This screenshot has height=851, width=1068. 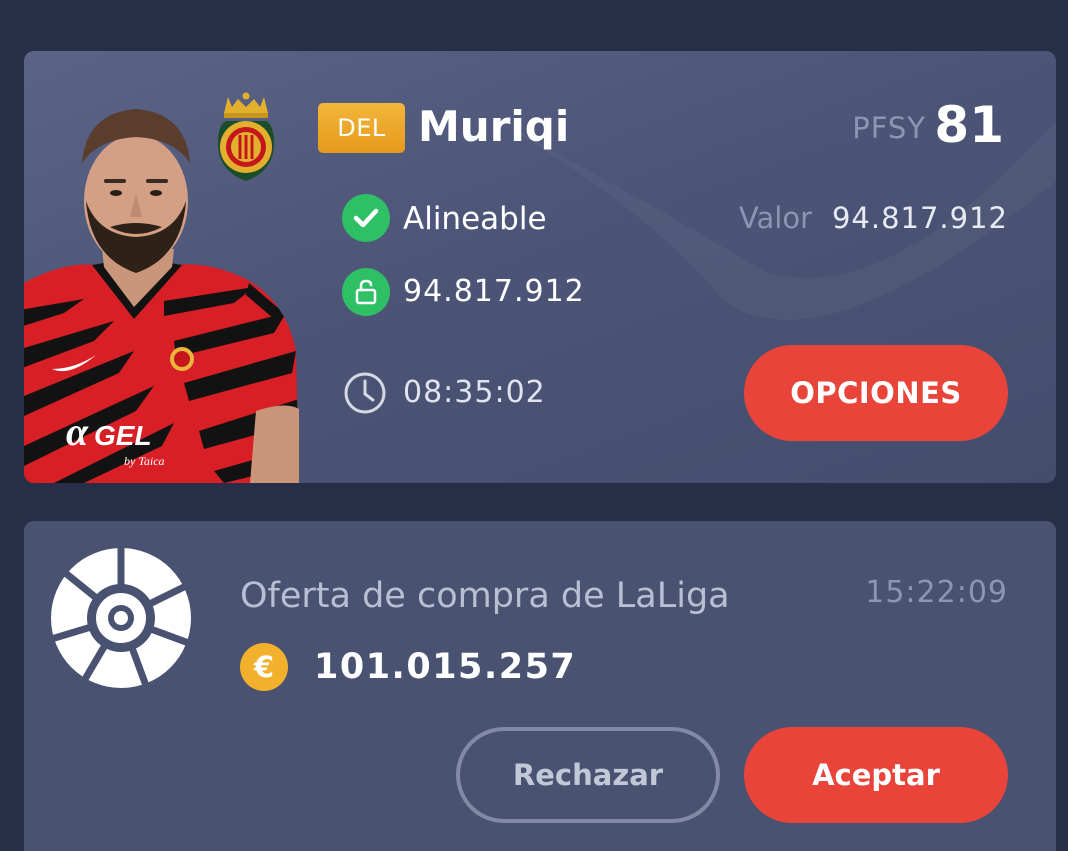 I want to click on position-badge: DEL, so click(x=361, y=128).